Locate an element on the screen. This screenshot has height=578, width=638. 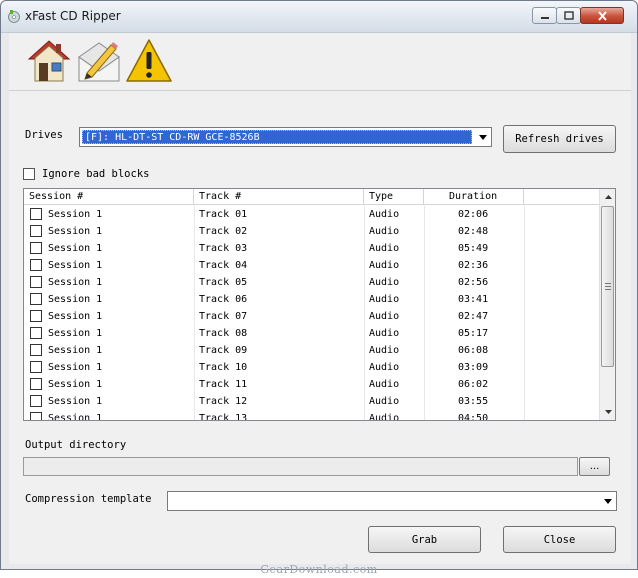
track-row: Session 1 Track 09 Audio 06:08 is located at coordinates (312, 350).